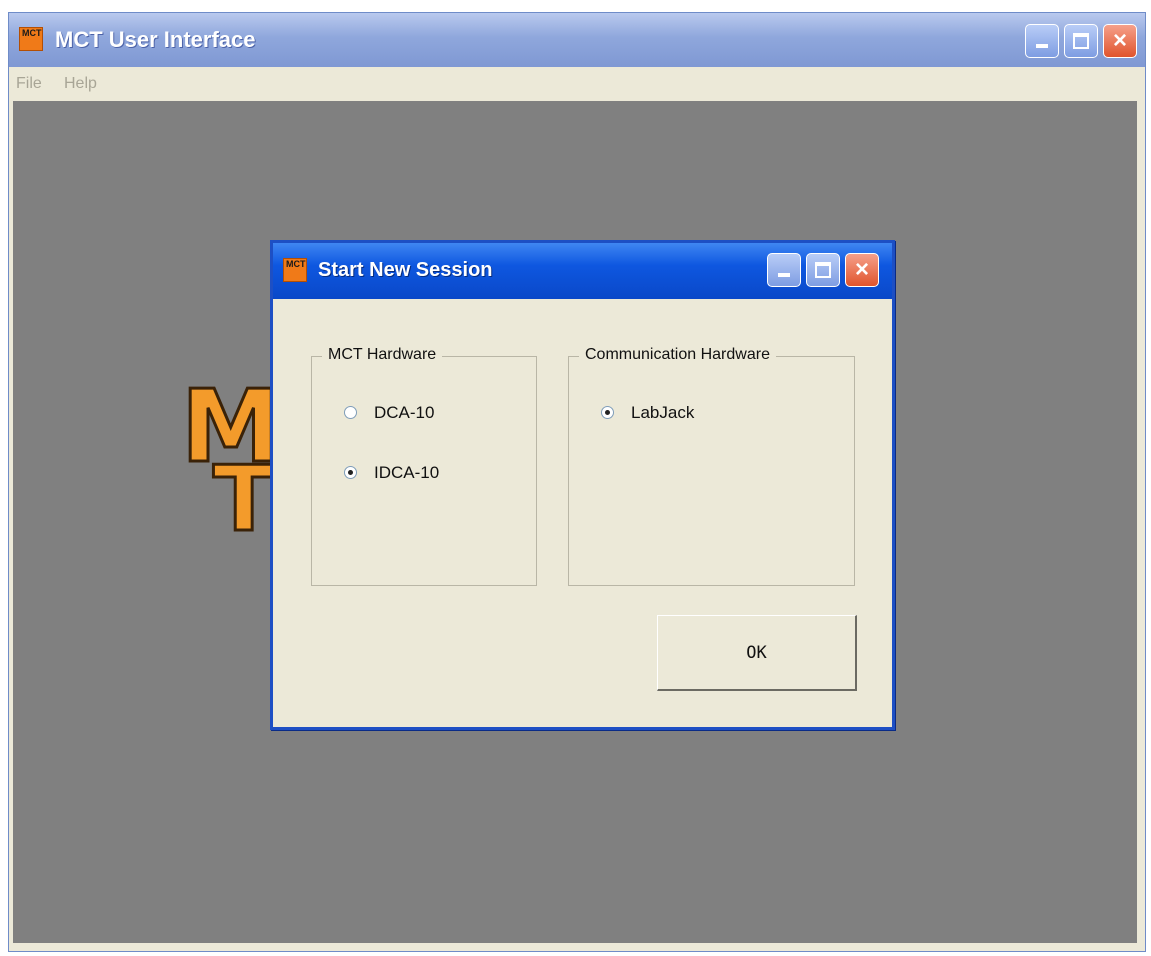 This screenshot has width=1151, height=956. I want to click on menu-file: File, so click(29, 84).